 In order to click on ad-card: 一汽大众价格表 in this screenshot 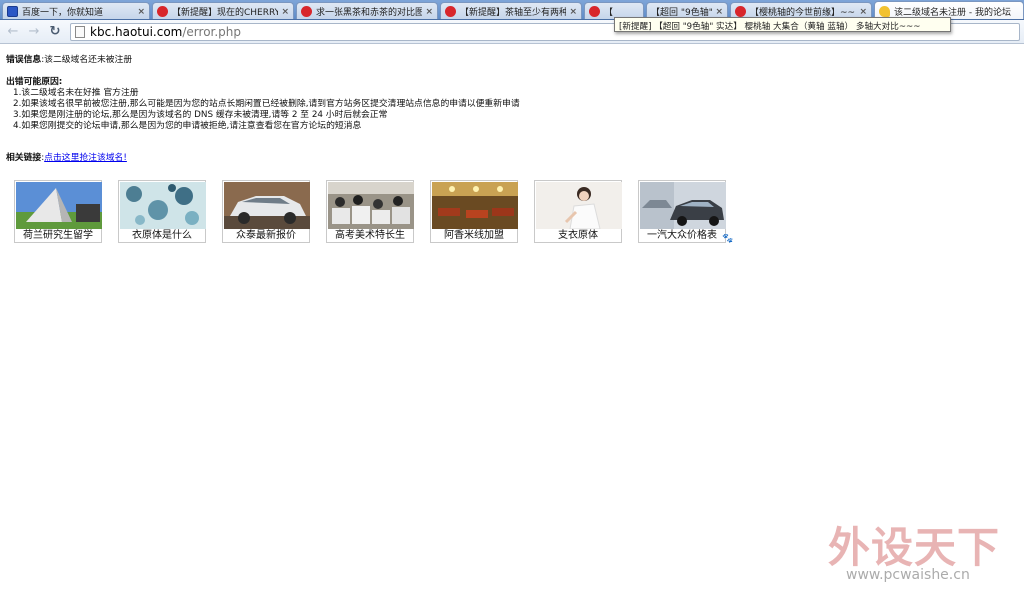, I will do `click(682, 211)`.